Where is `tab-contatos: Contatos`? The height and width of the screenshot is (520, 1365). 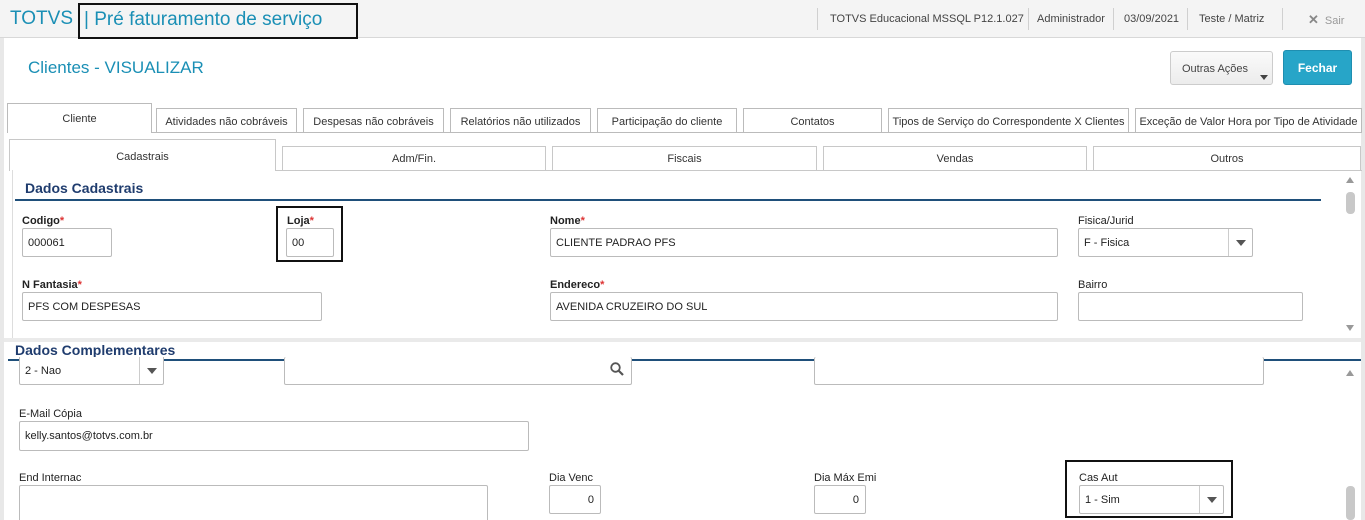 tab-contatos: Contatos is located at coordinates (812, 120).